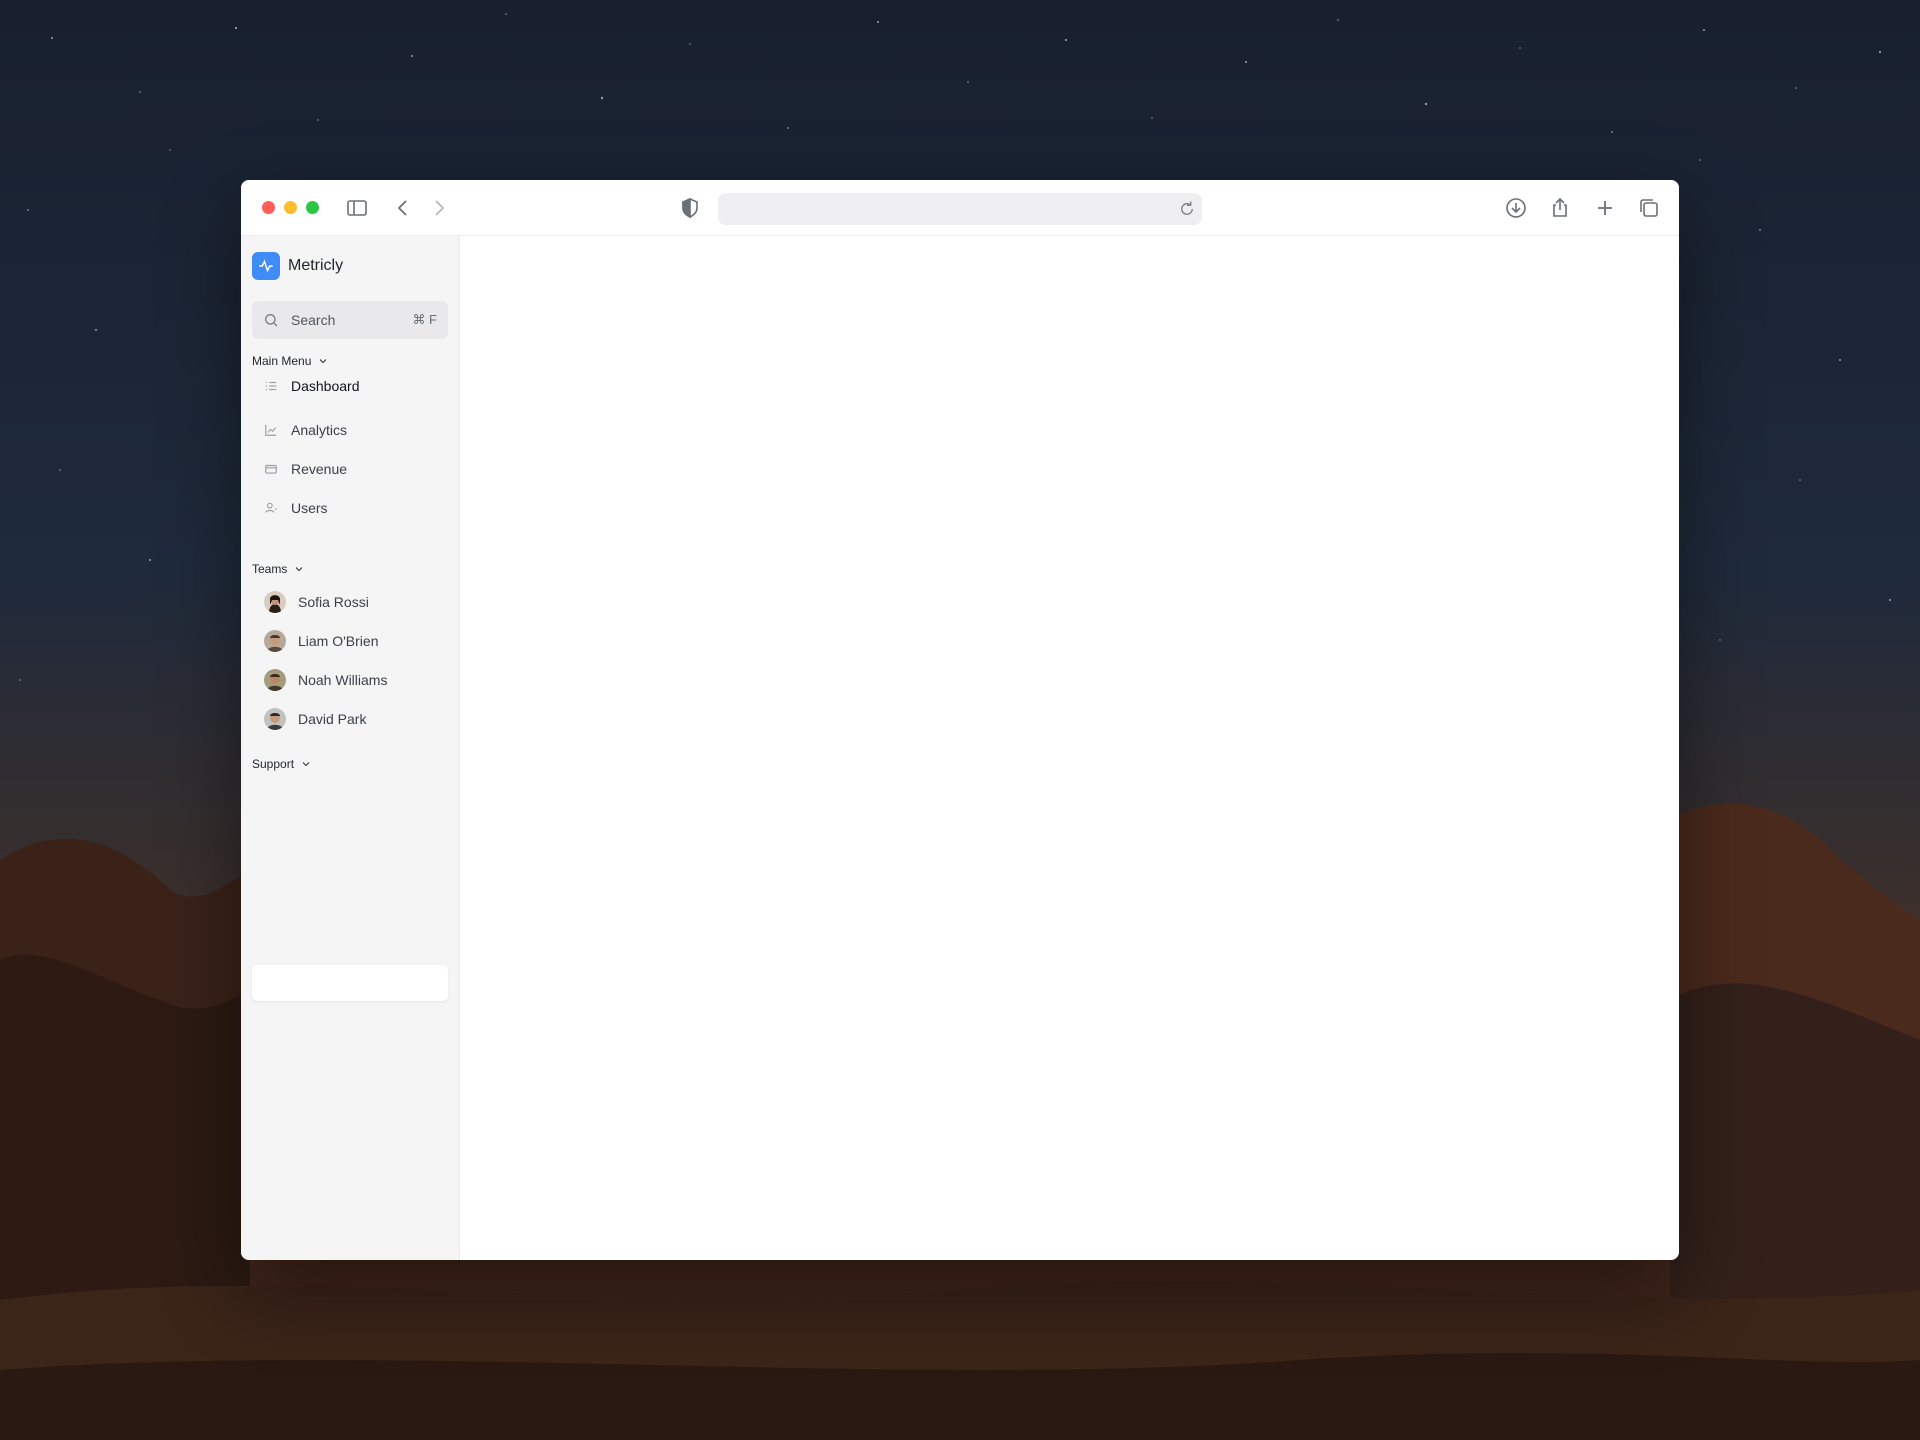 Image resolution: width=1920 pixels, height=1440 pixels. Describe the element at coordinates (333, 602) in the screenshot. I see `team-member-name: Sofia Rossi` at that location.